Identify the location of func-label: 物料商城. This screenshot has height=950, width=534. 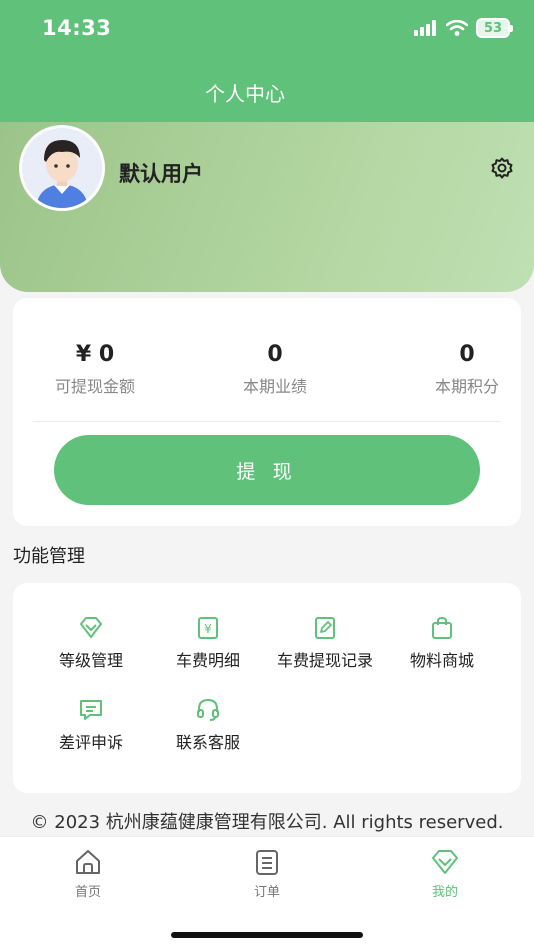
(441, 660).